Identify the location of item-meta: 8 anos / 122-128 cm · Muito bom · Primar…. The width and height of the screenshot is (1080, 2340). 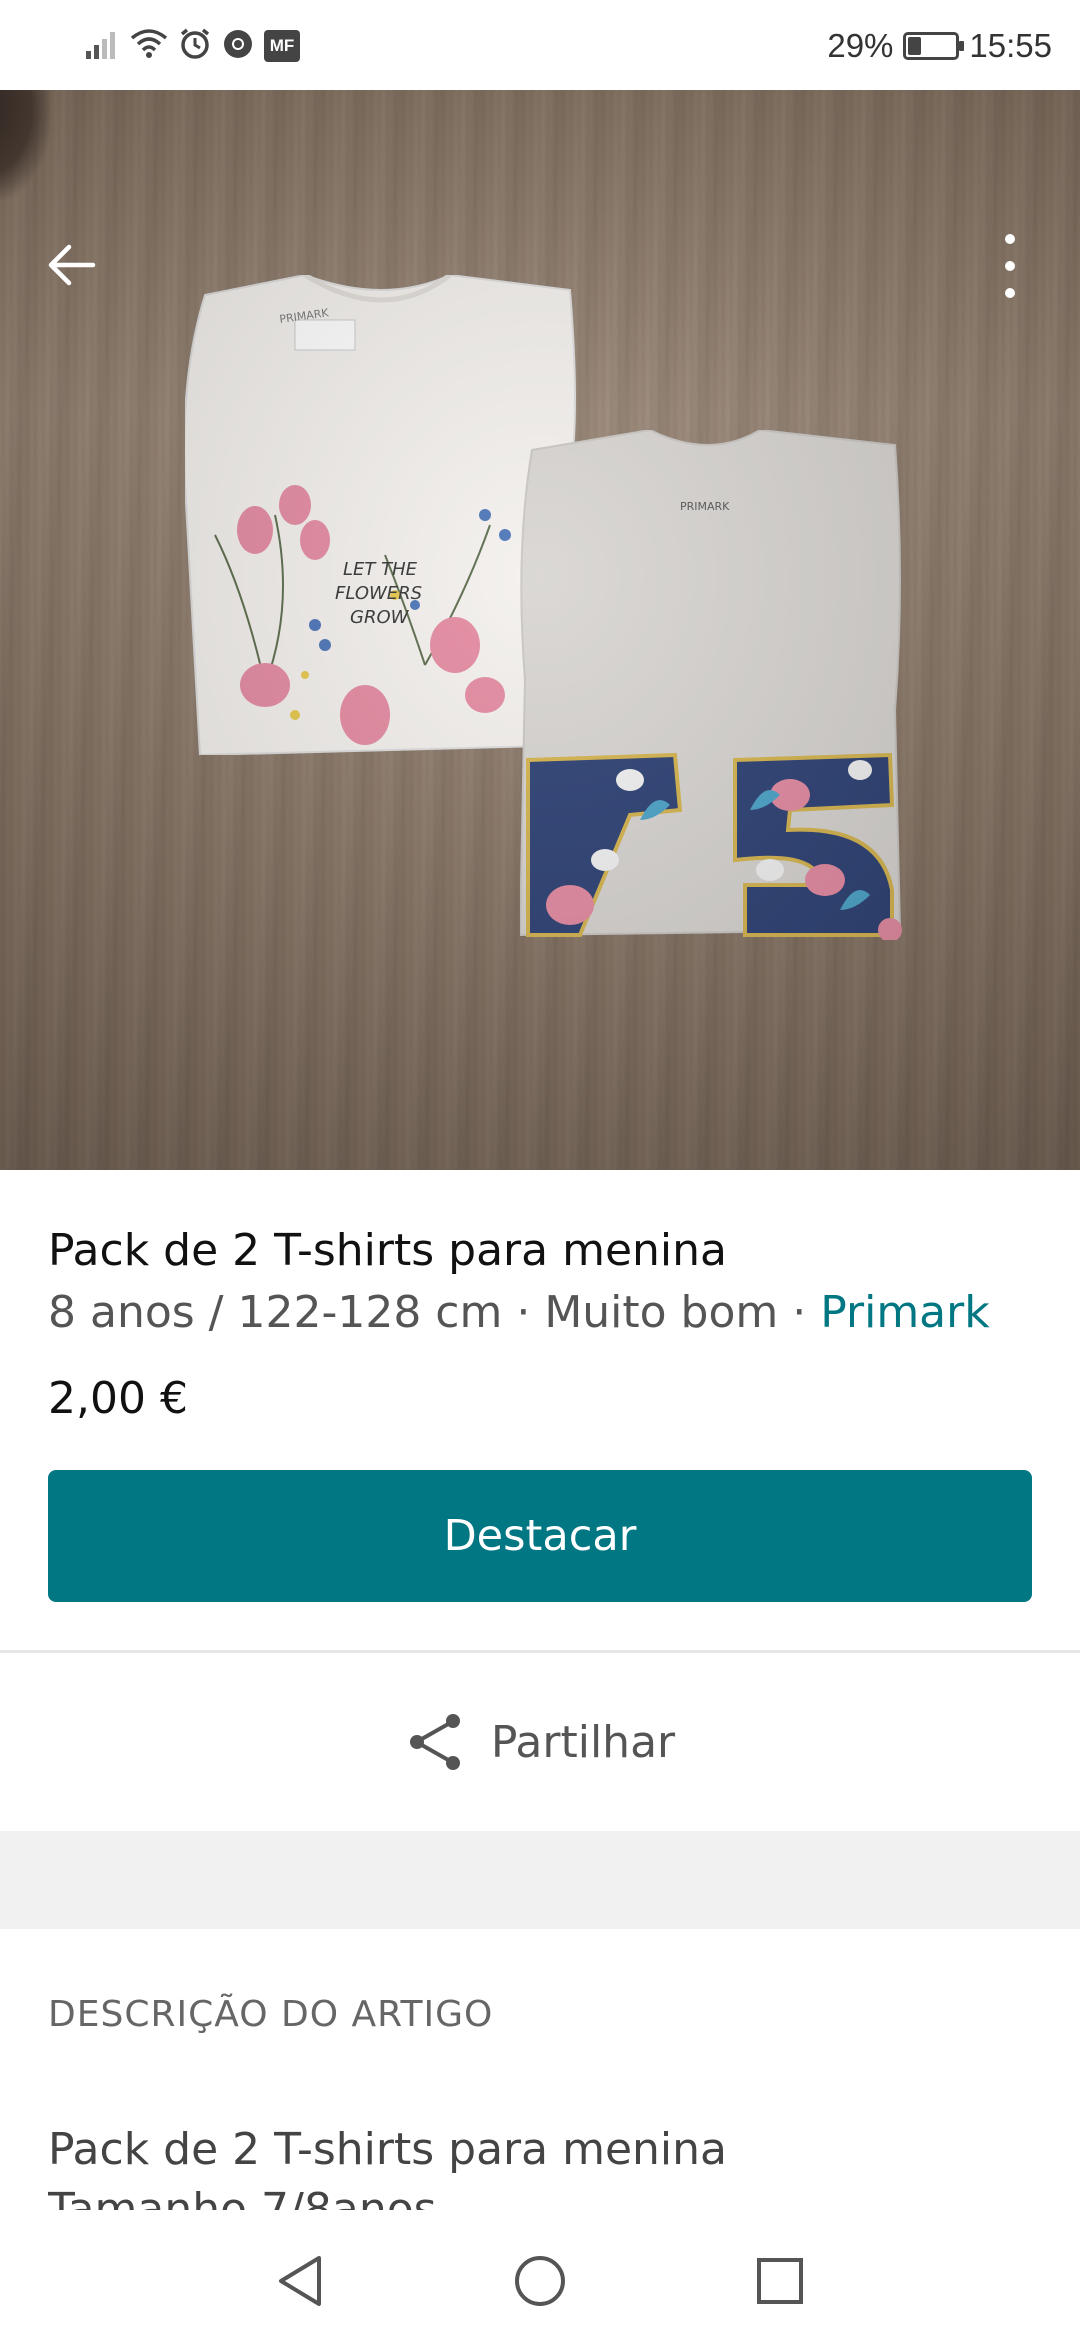
(543, 1313).